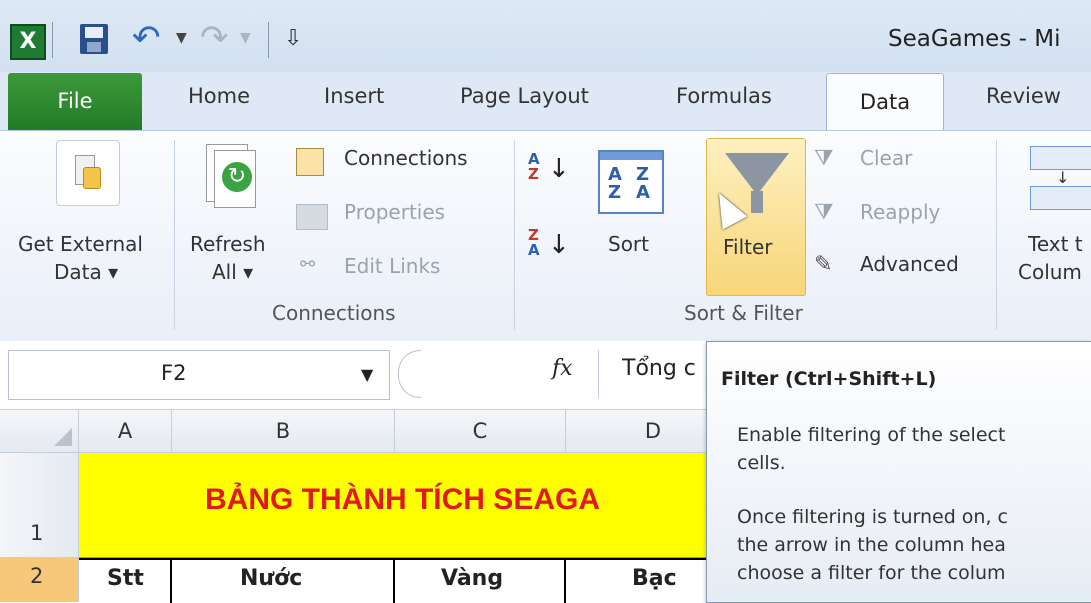  What do you see at coordinates (395, 212) in the screenshot?
I see `properties-label: Properties` at bounding box center [395, 212].